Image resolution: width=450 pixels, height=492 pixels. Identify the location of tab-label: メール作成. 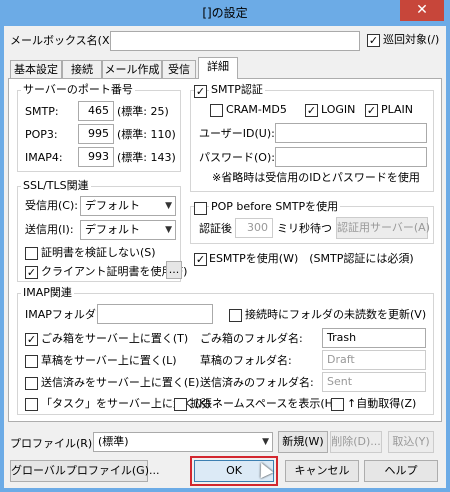
(132, 69).